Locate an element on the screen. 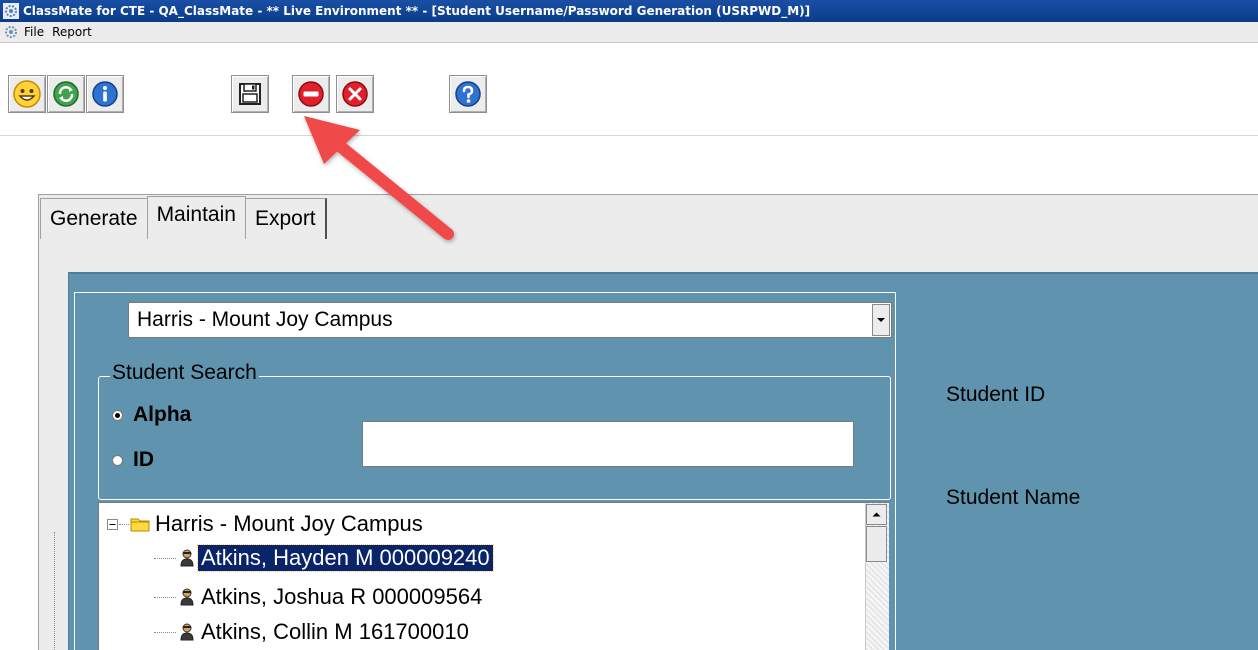  info-icon is located at coordinates (105, 94).